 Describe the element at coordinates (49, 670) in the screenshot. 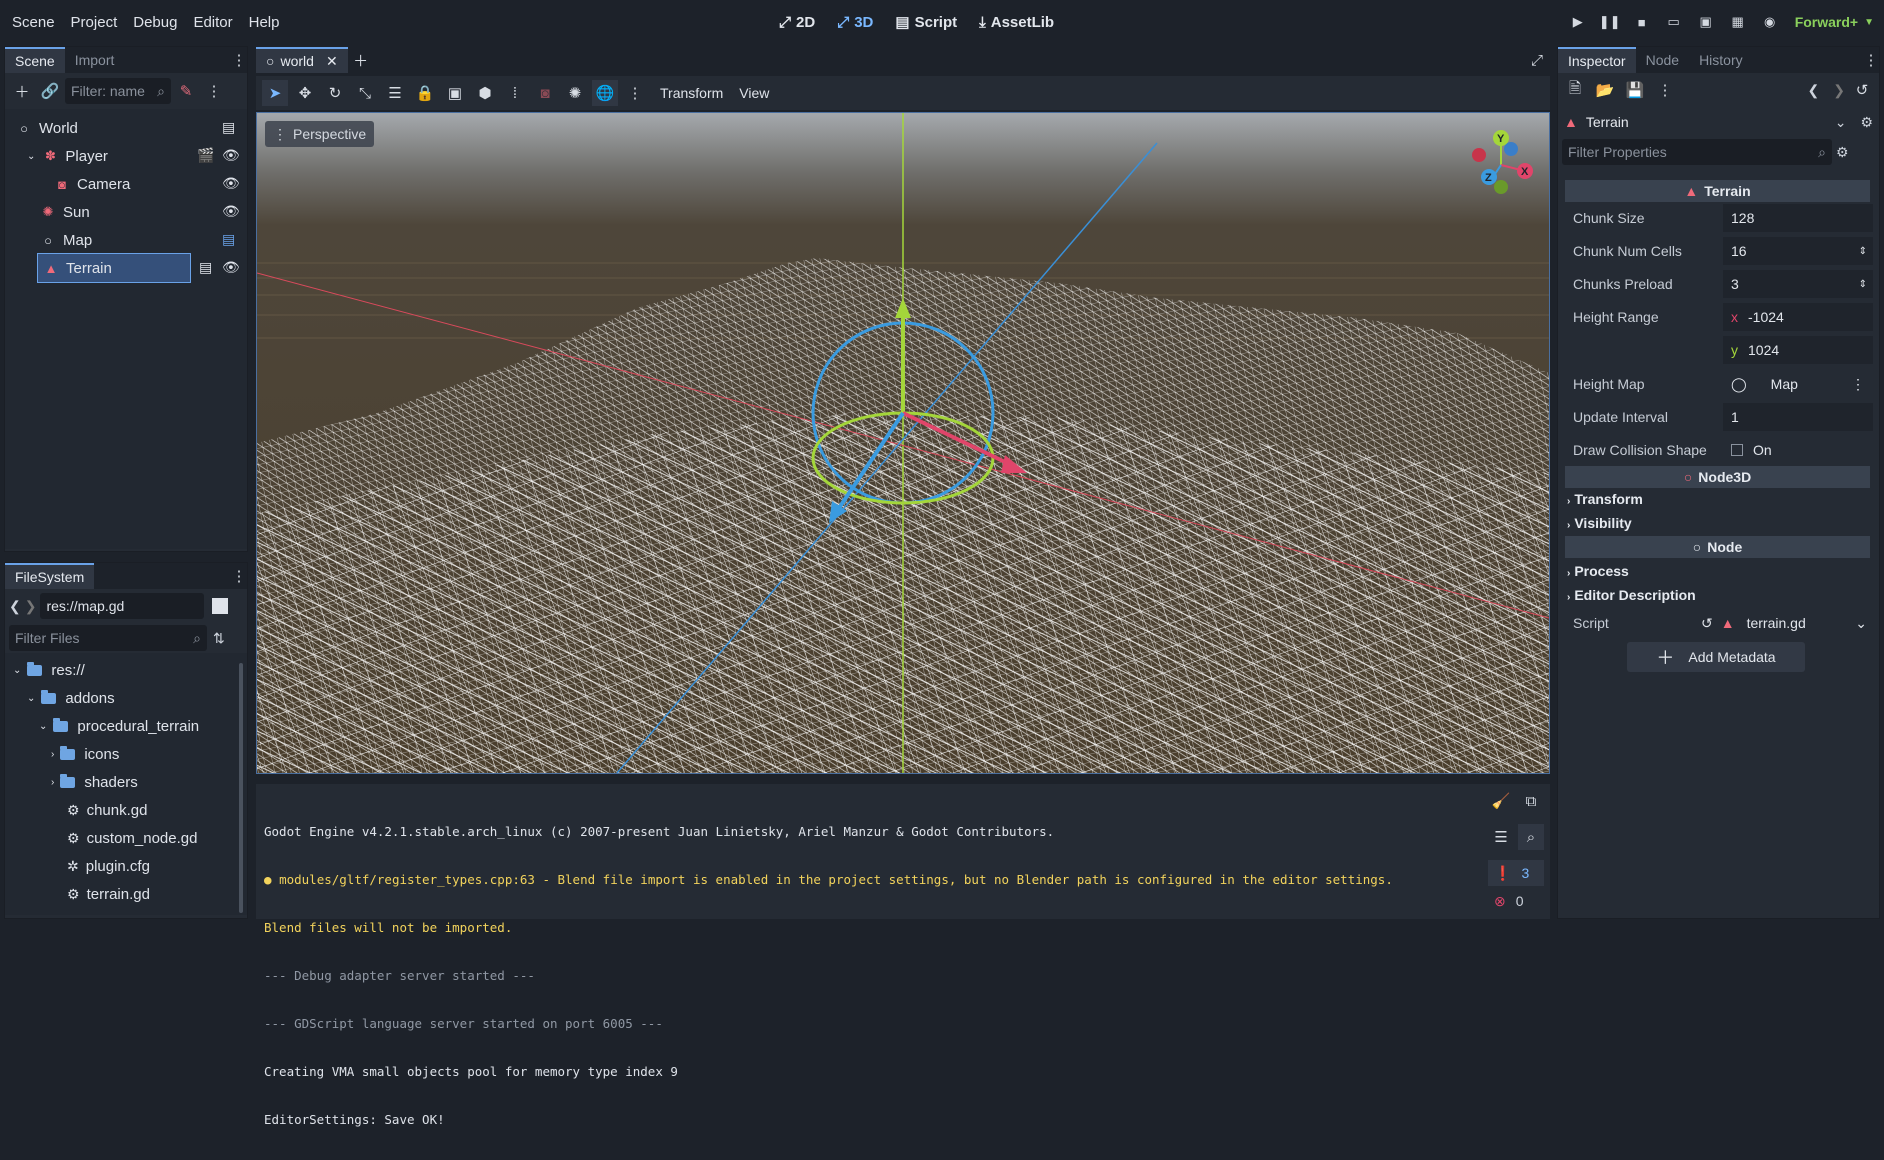

I see `folder-res: ⌄ res://` at that location.